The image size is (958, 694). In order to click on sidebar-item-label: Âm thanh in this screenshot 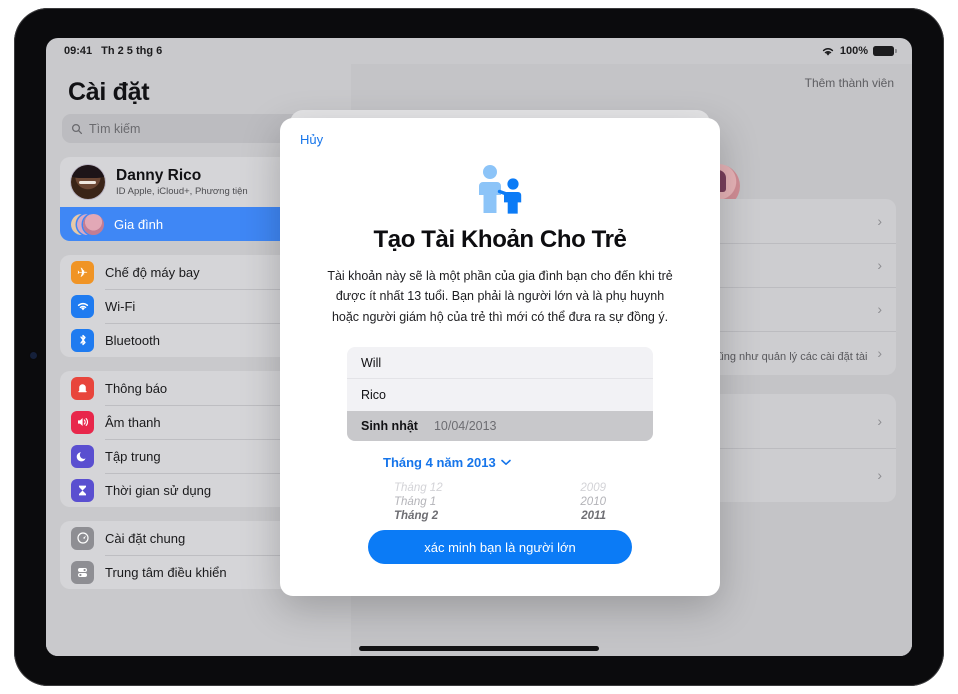, I will do `click(133, 422)`.